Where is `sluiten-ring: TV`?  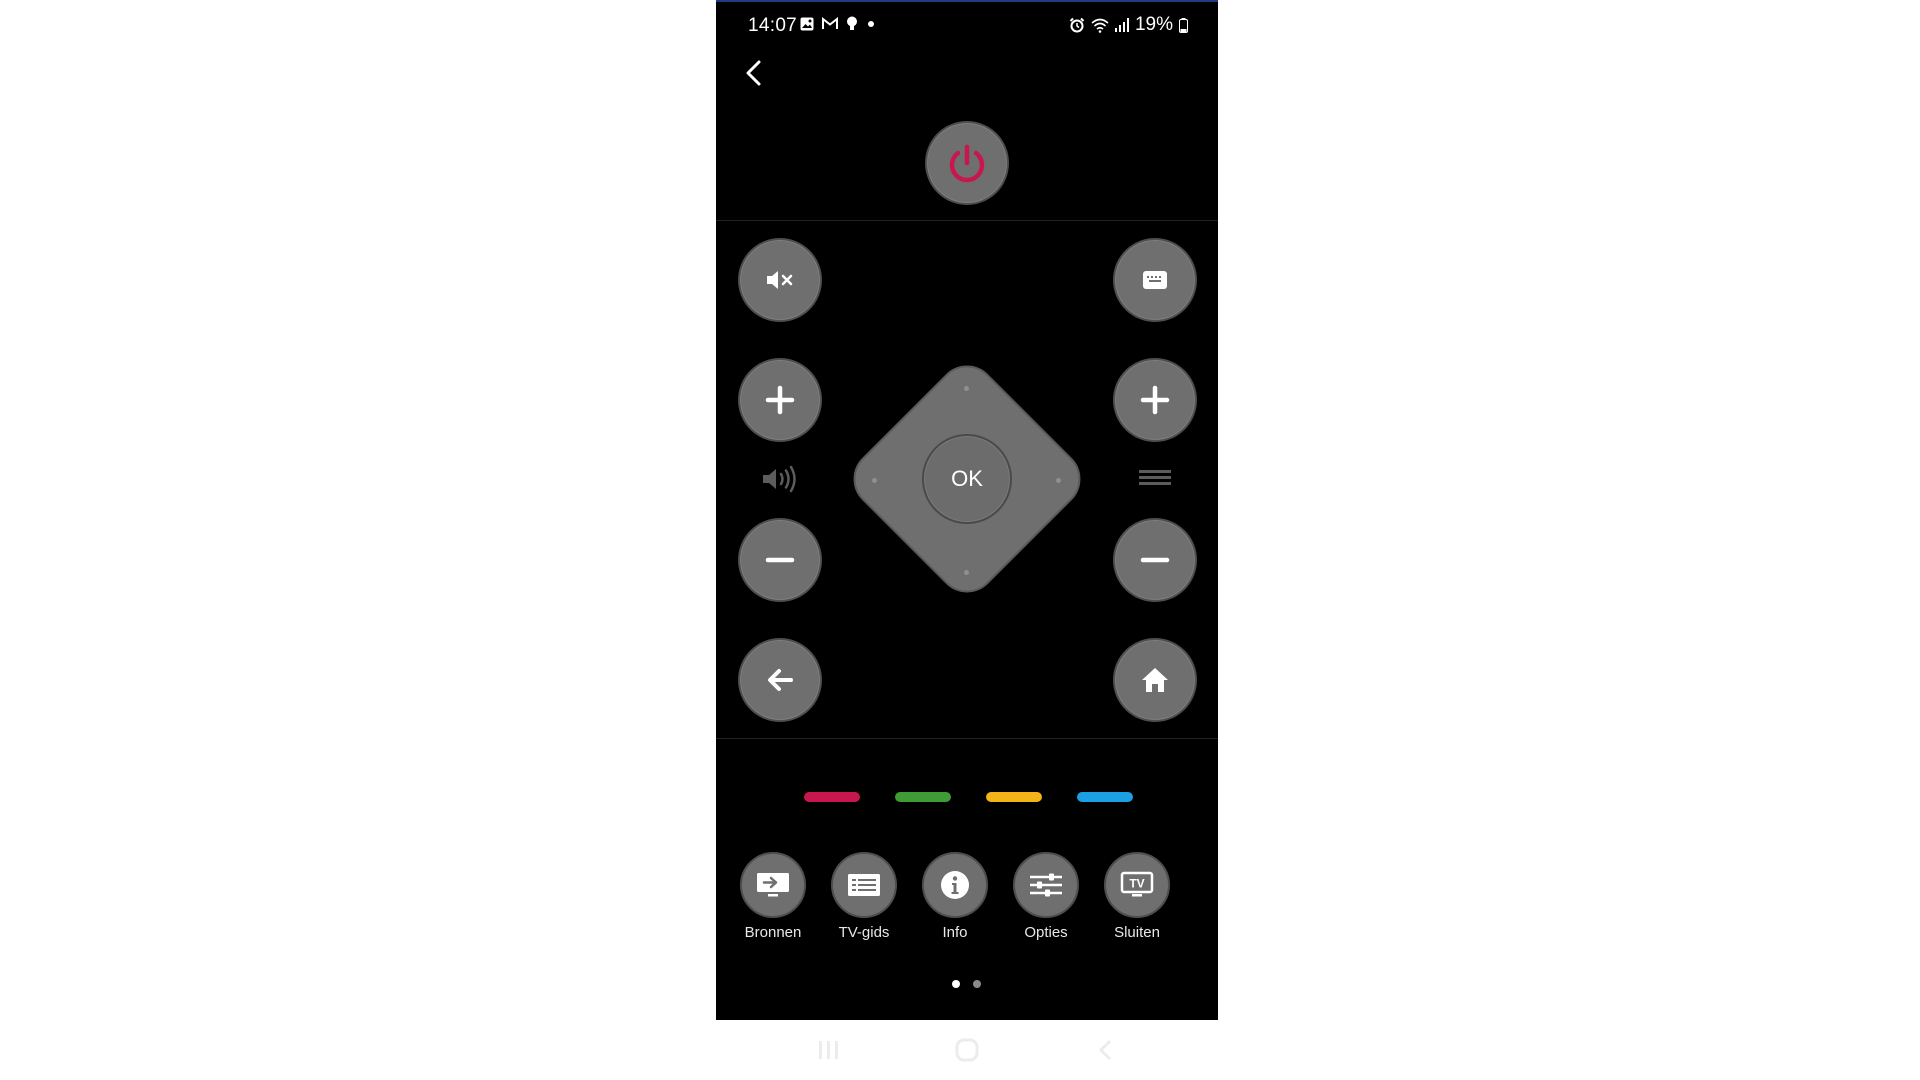
sluiten-ring: TV is located at coordinates (1137, 885).